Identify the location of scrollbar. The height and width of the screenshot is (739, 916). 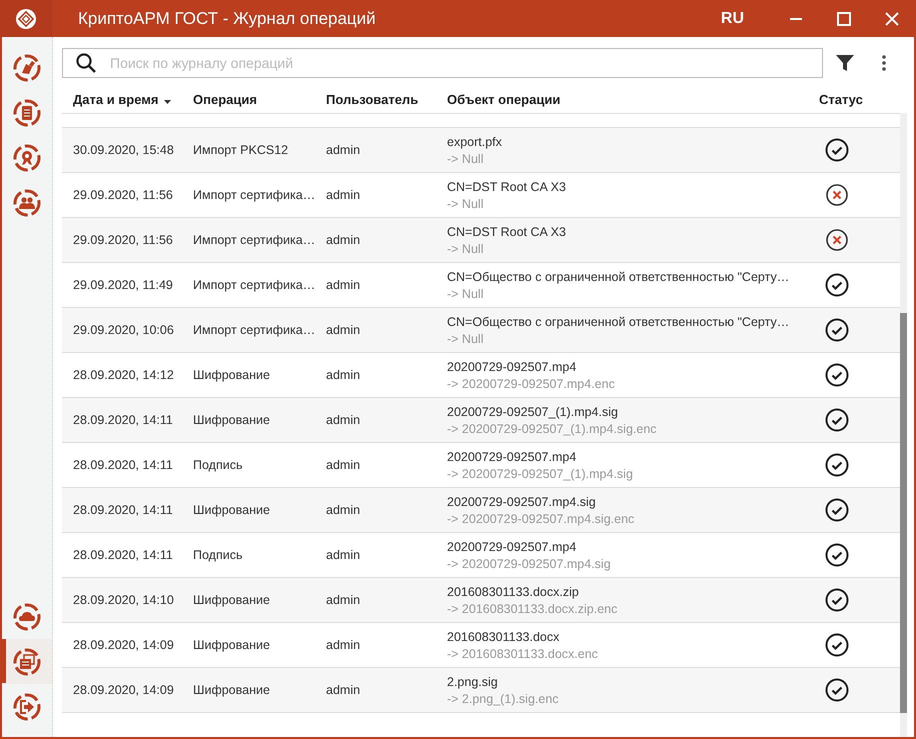
(903, 425).